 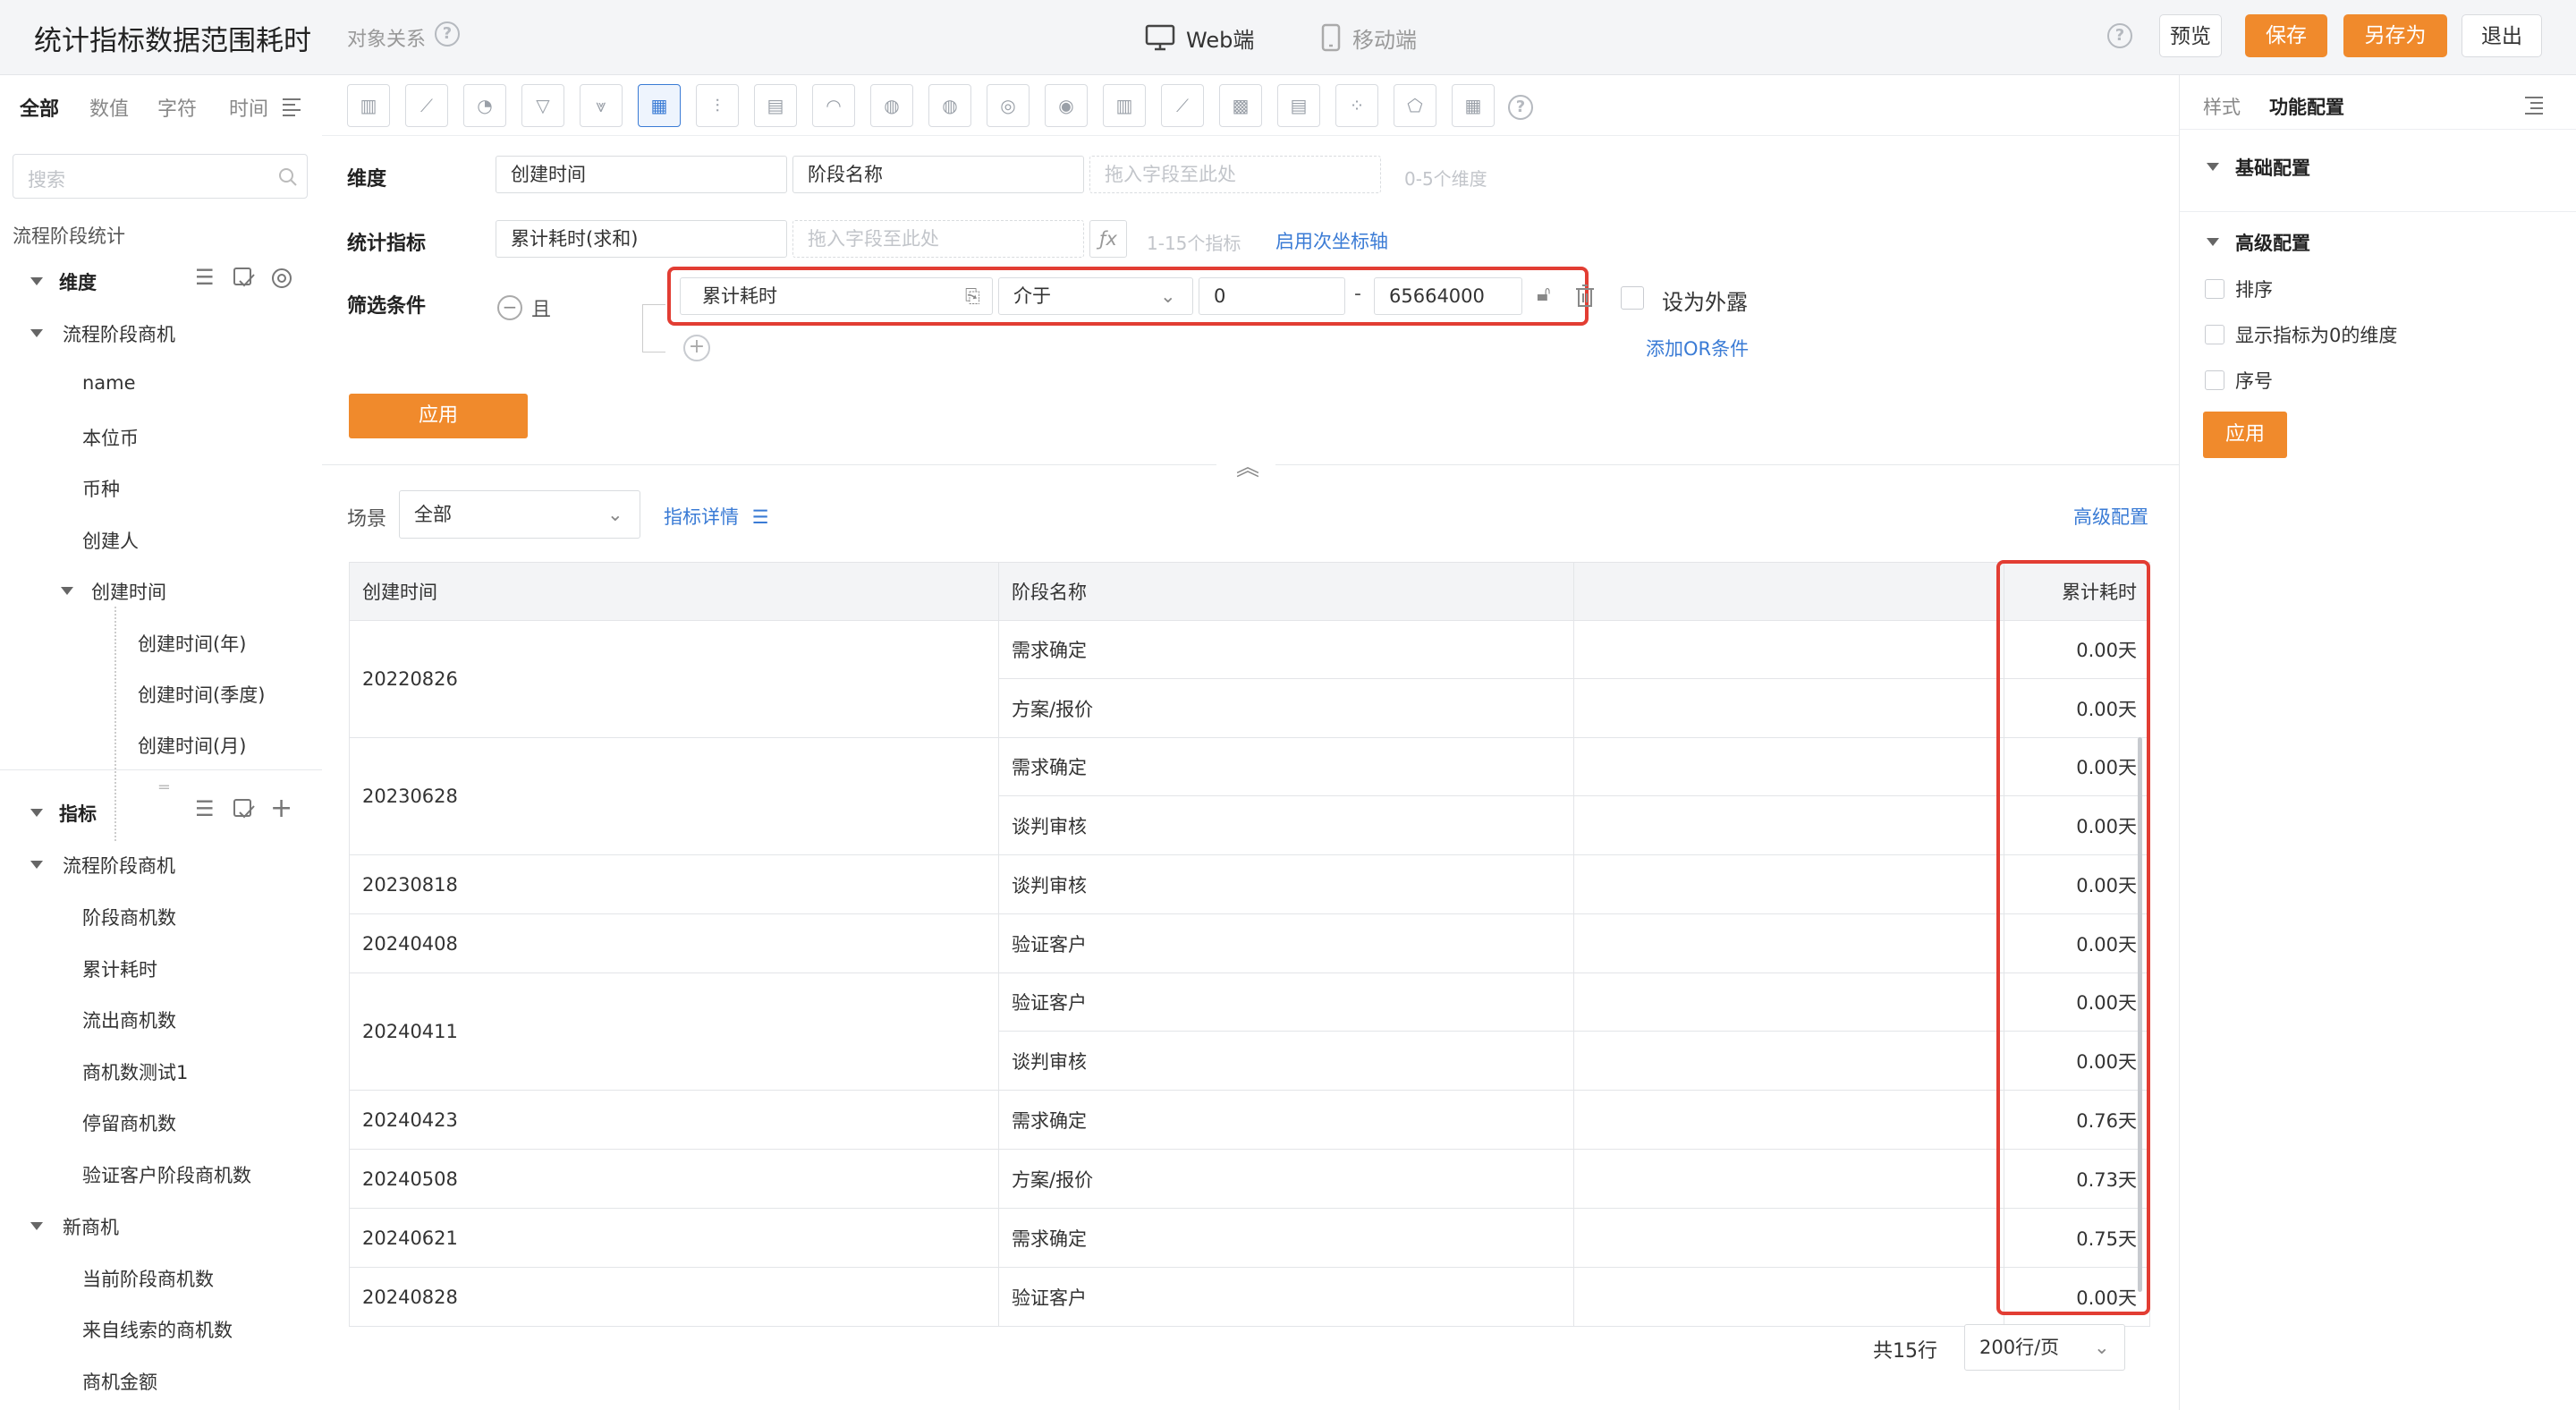 I want to click on combo-chart-icon: ⫶, so click(x=717, y=106).